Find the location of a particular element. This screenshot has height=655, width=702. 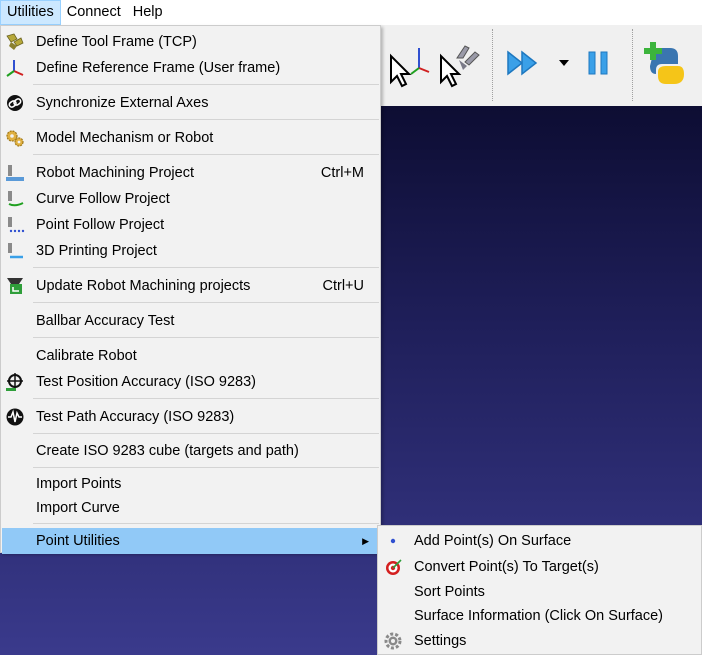

point-dot-icon is located at coordinates (393, 541).